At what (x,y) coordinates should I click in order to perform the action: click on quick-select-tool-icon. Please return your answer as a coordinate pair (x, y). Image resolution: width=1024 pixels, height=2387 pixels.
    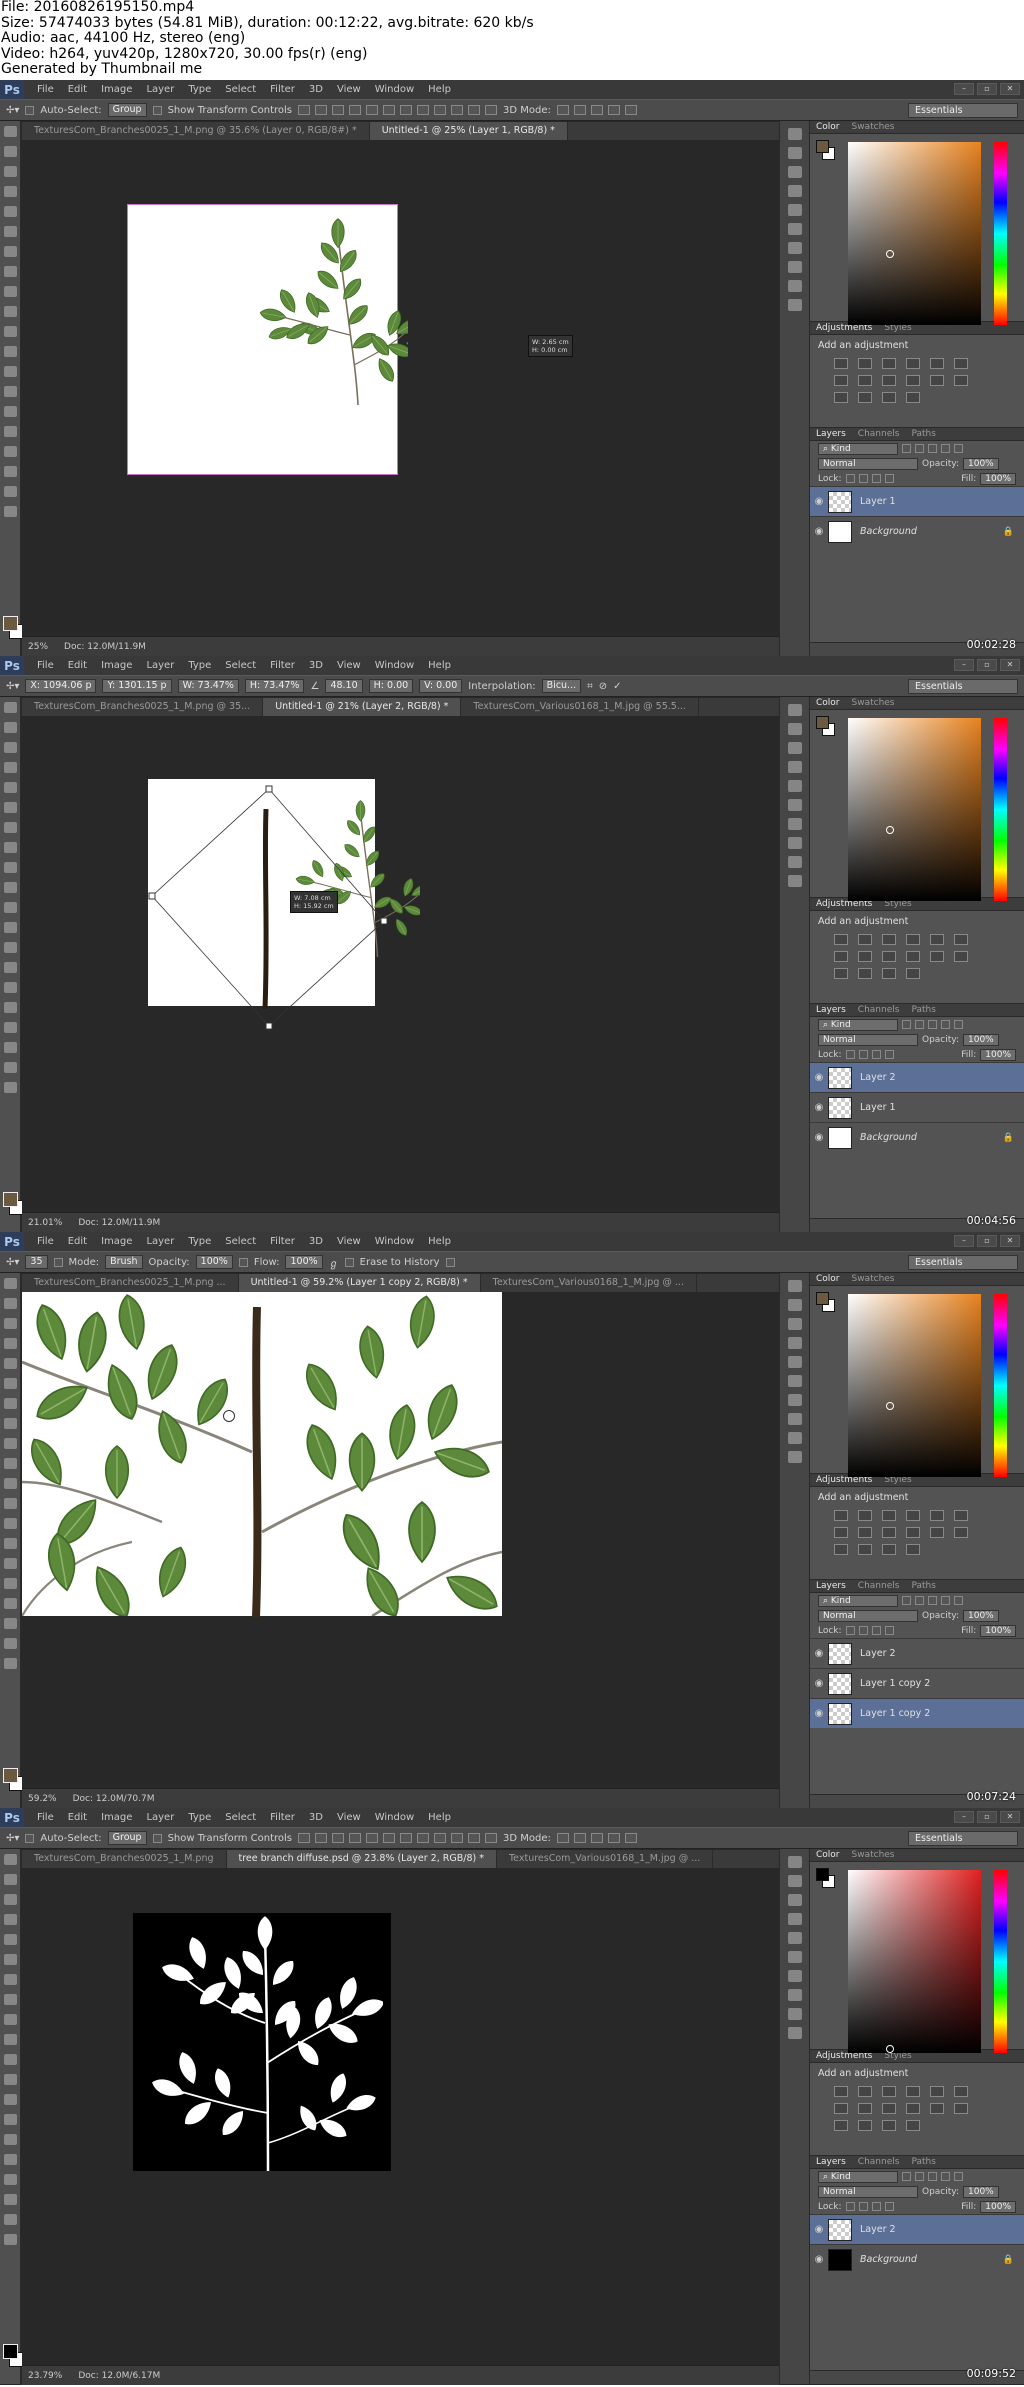
    Looking at the image, I should click on (10, 1919).